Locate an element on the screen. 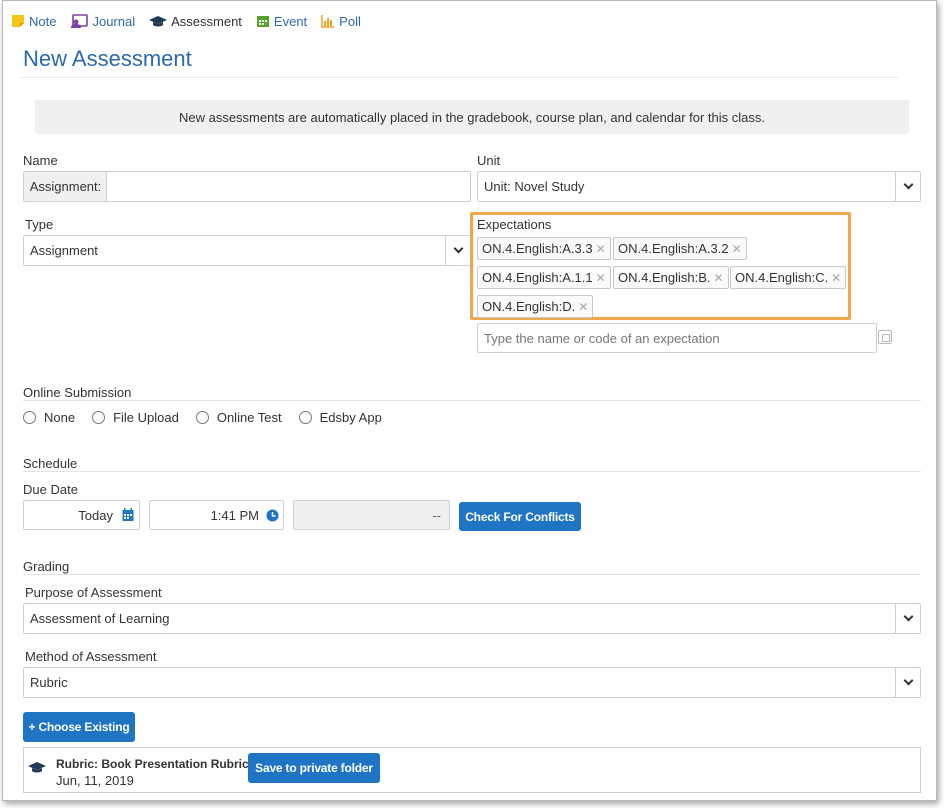  unit-select: Unit: Novel Study is located at coordinates (699, 186).